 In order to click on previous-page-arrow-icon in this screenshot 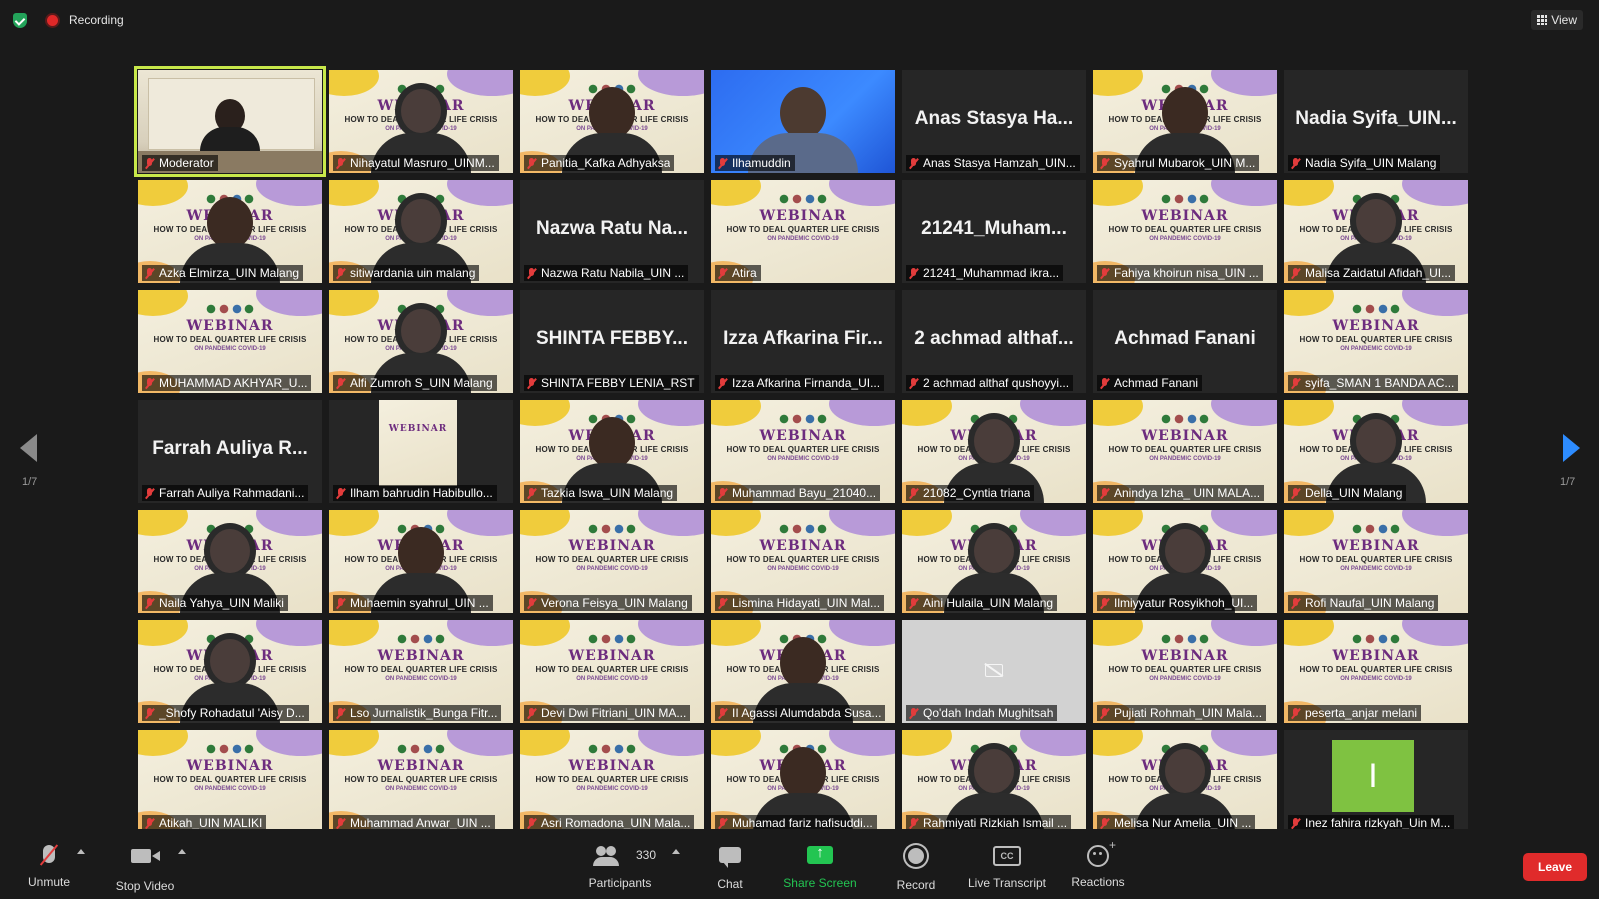, I will do `click(28, 448)`.